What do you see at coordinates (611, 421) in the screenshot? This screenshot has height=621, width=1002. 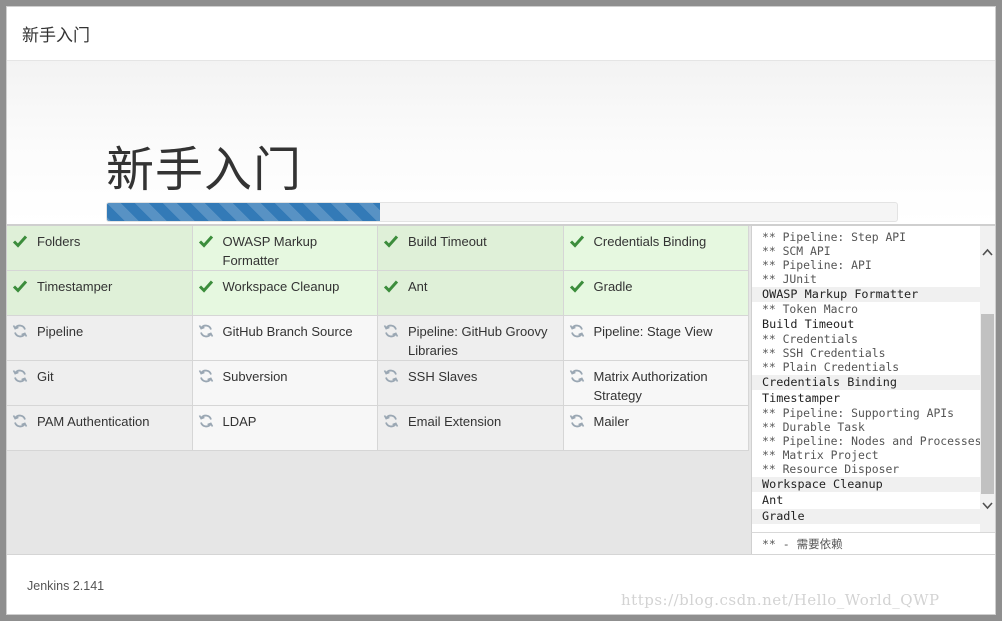 I see `plugin-name: Mailer` at bounding box center [611, 421].